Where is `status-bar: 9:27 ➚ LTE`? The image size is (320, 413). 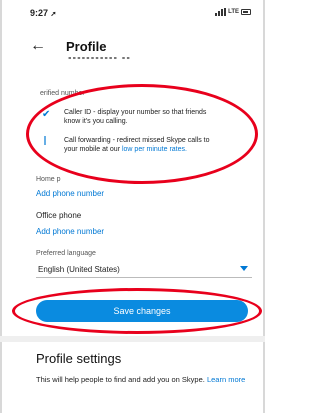
status-bar: 9:27 ➚ LTE is located at coordinates (132, 15).